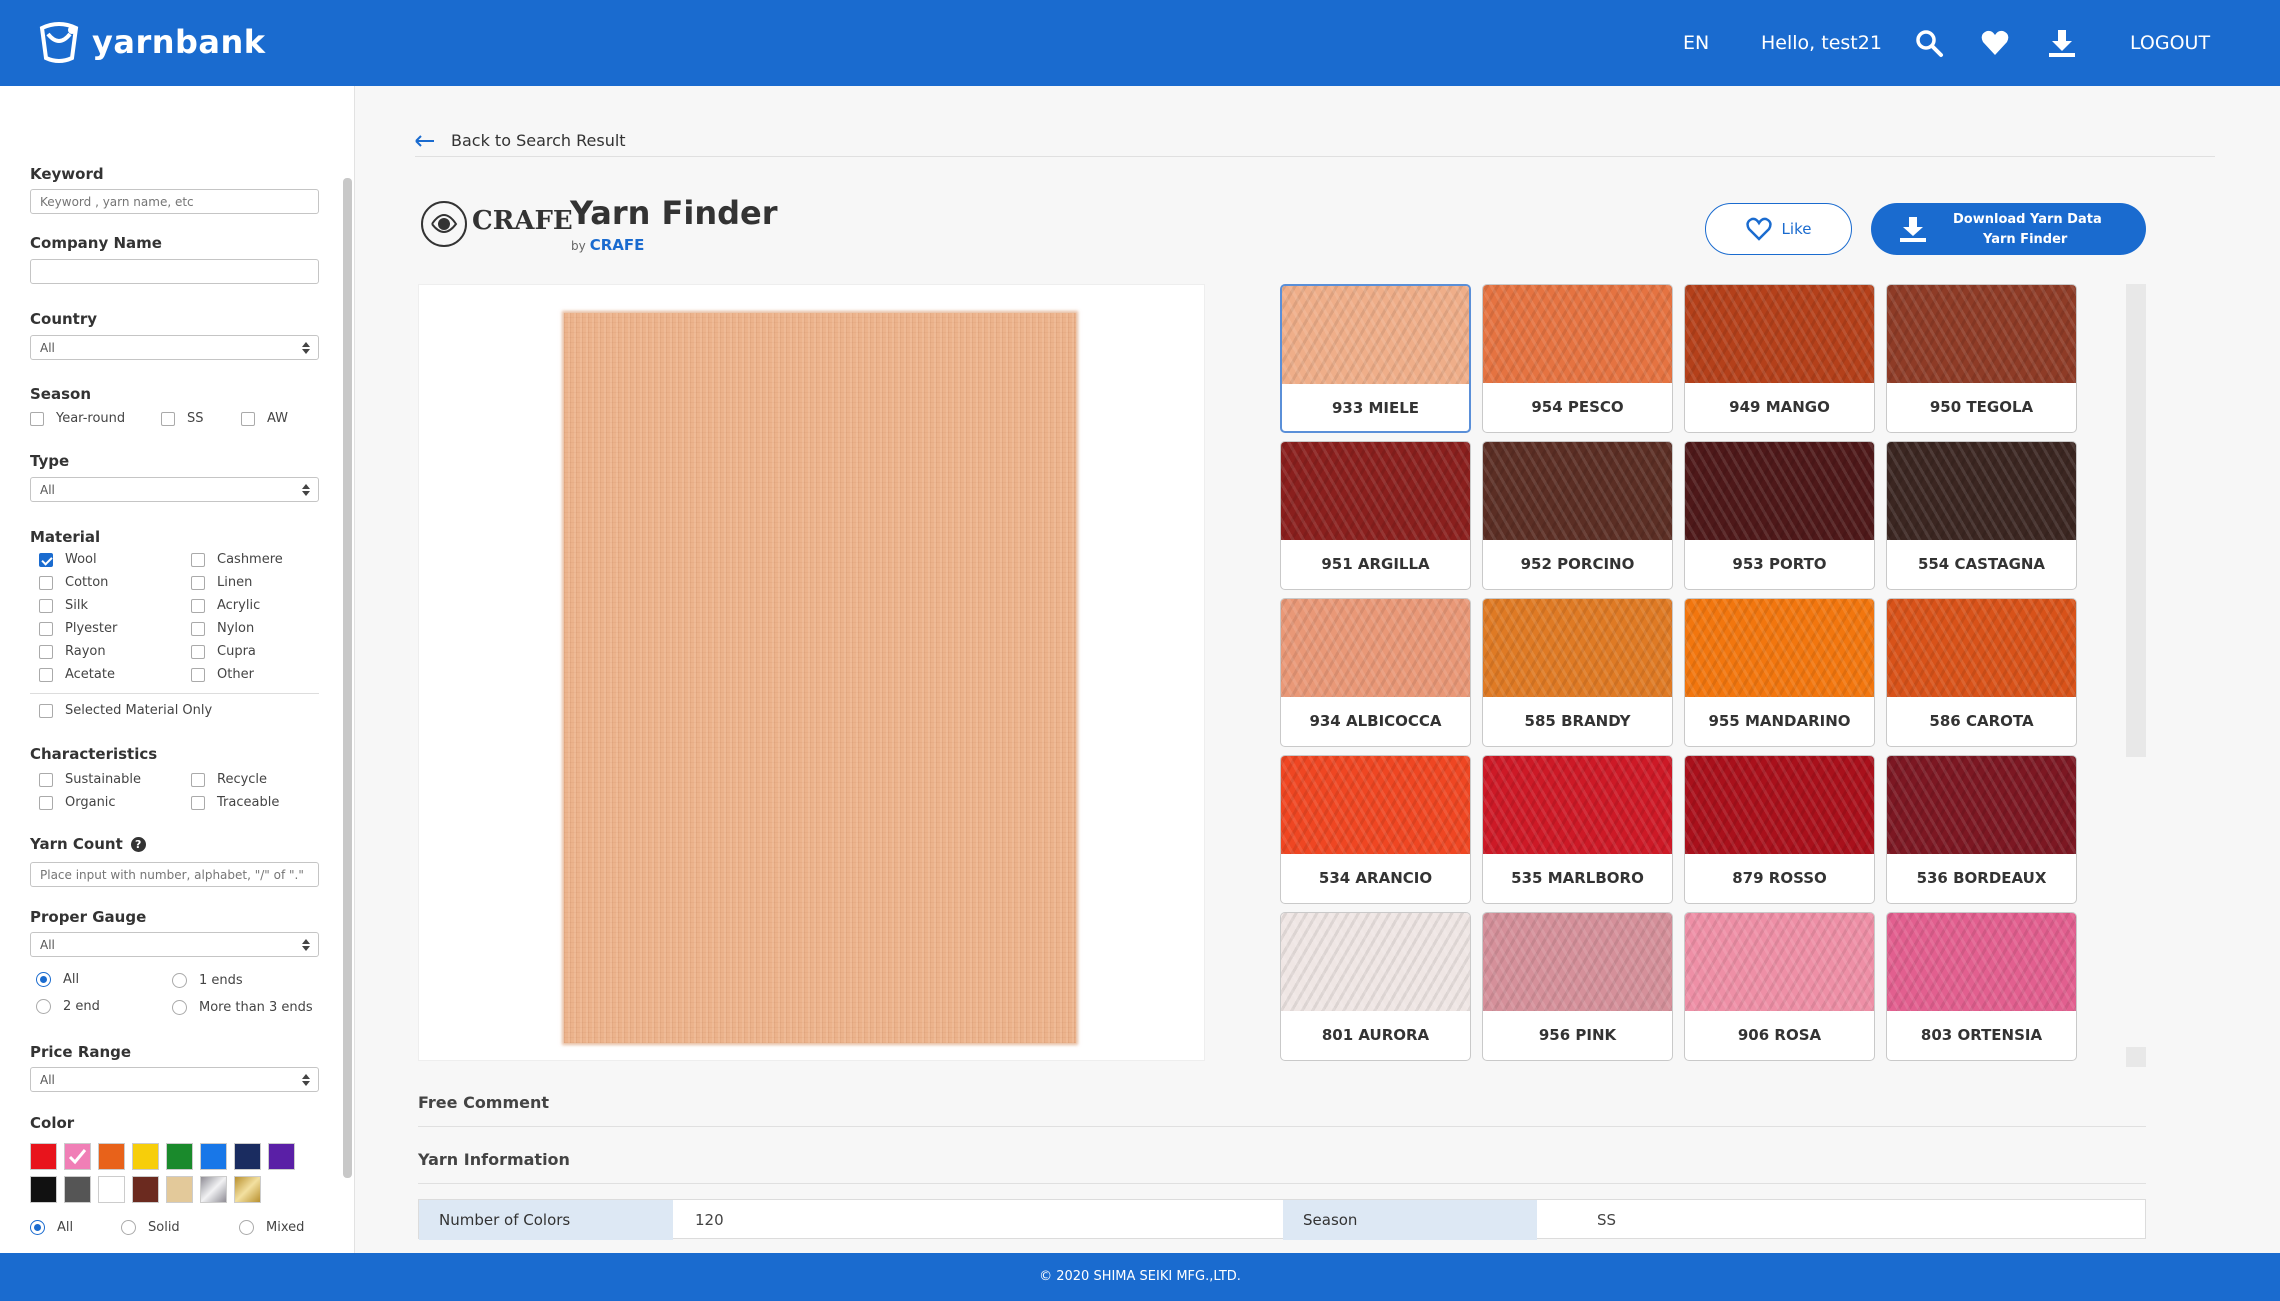 The width and height of the screenshot is (2280, 1301). I want to click on material-plyester-checkbox: Plyester, so click(78, 628).